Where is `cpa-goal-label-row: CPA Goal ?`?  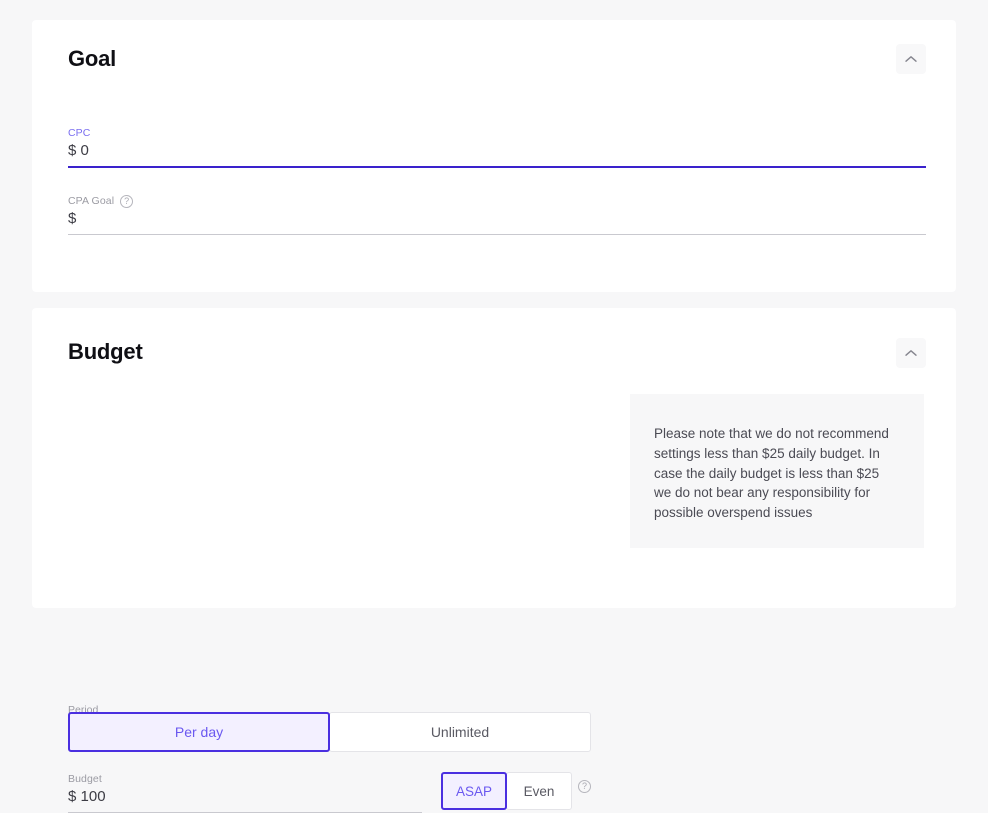 cpa-goal-label-row: CPA Goal ? is located at coordinates (497, 201).